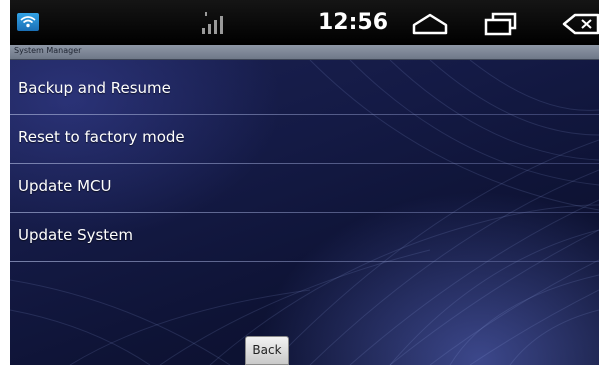  Describe the element at coordinates (213, 23) in the screenshot. I see `signal-icon` at that location.